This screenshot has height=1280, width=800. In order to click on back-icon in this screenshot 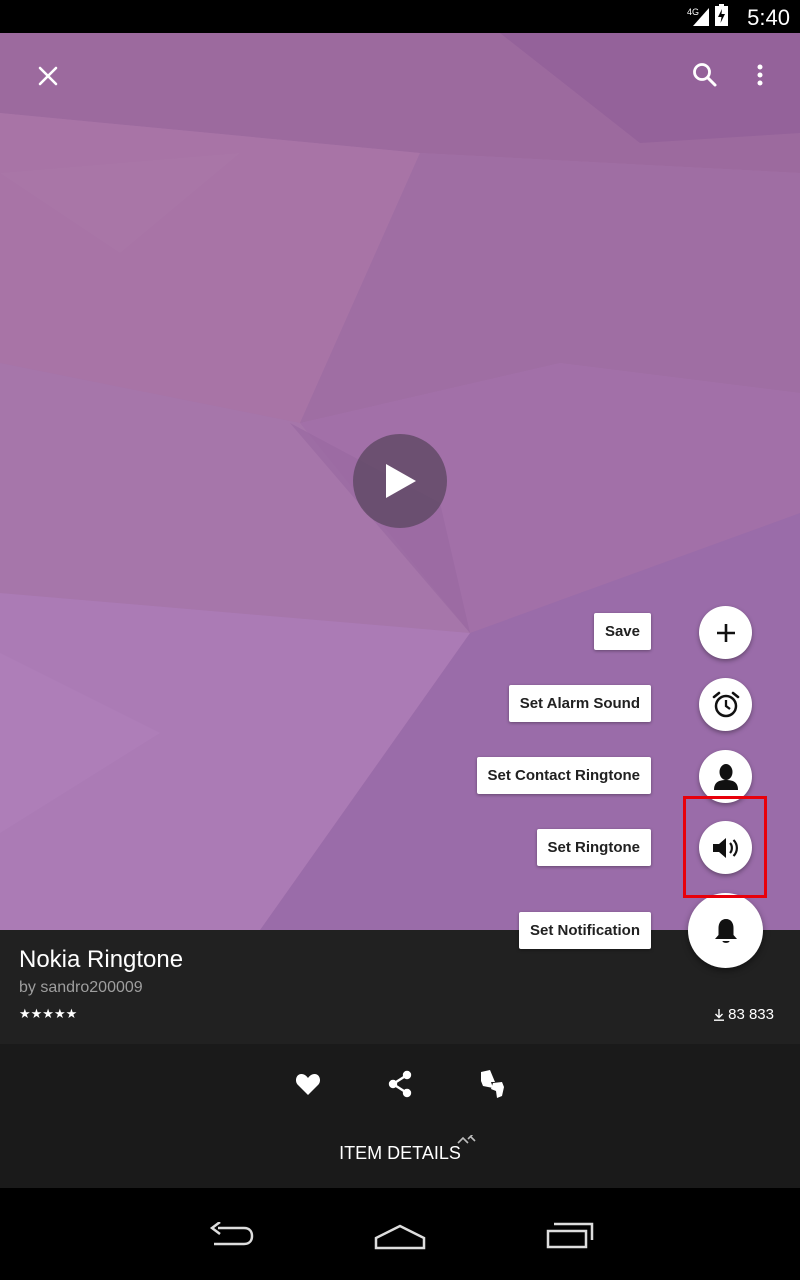, I will do `click(231, 1234)`.